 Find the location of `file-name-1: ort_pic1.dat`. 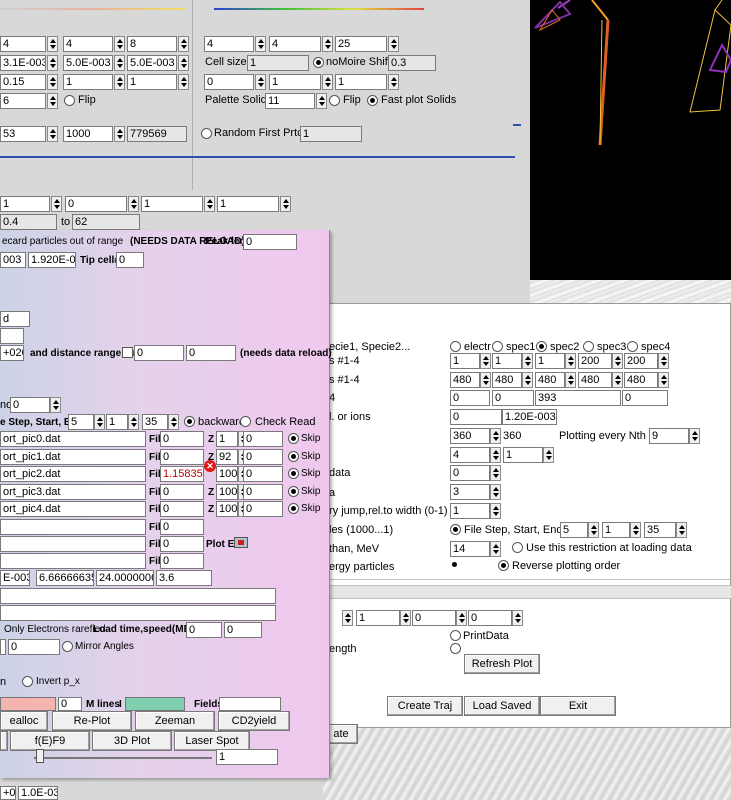

file-name-1: ort_pic1.dat is located at coordinates (73, 457).